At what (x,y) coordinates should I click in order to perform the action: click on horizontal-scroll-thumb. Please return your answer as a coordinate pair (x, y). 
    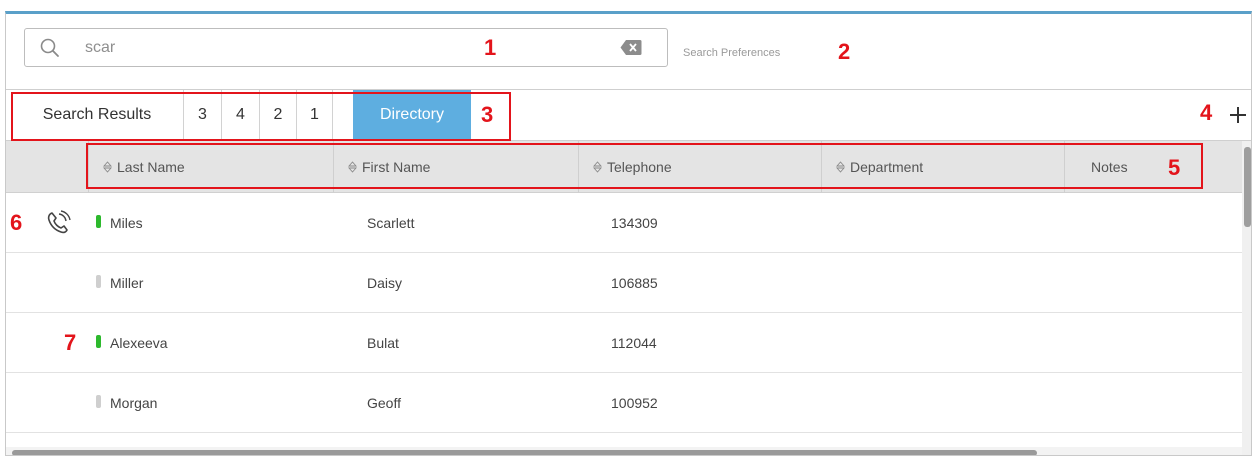
    Looking at the image, I should click on (524, 452).